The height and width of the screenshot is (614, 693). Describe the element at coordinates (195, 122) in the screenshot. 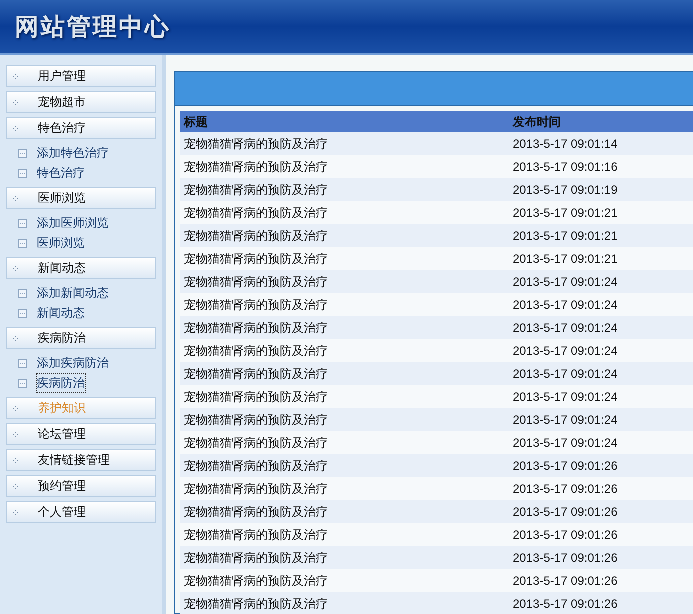

I see `column-header: 标题` at that location.